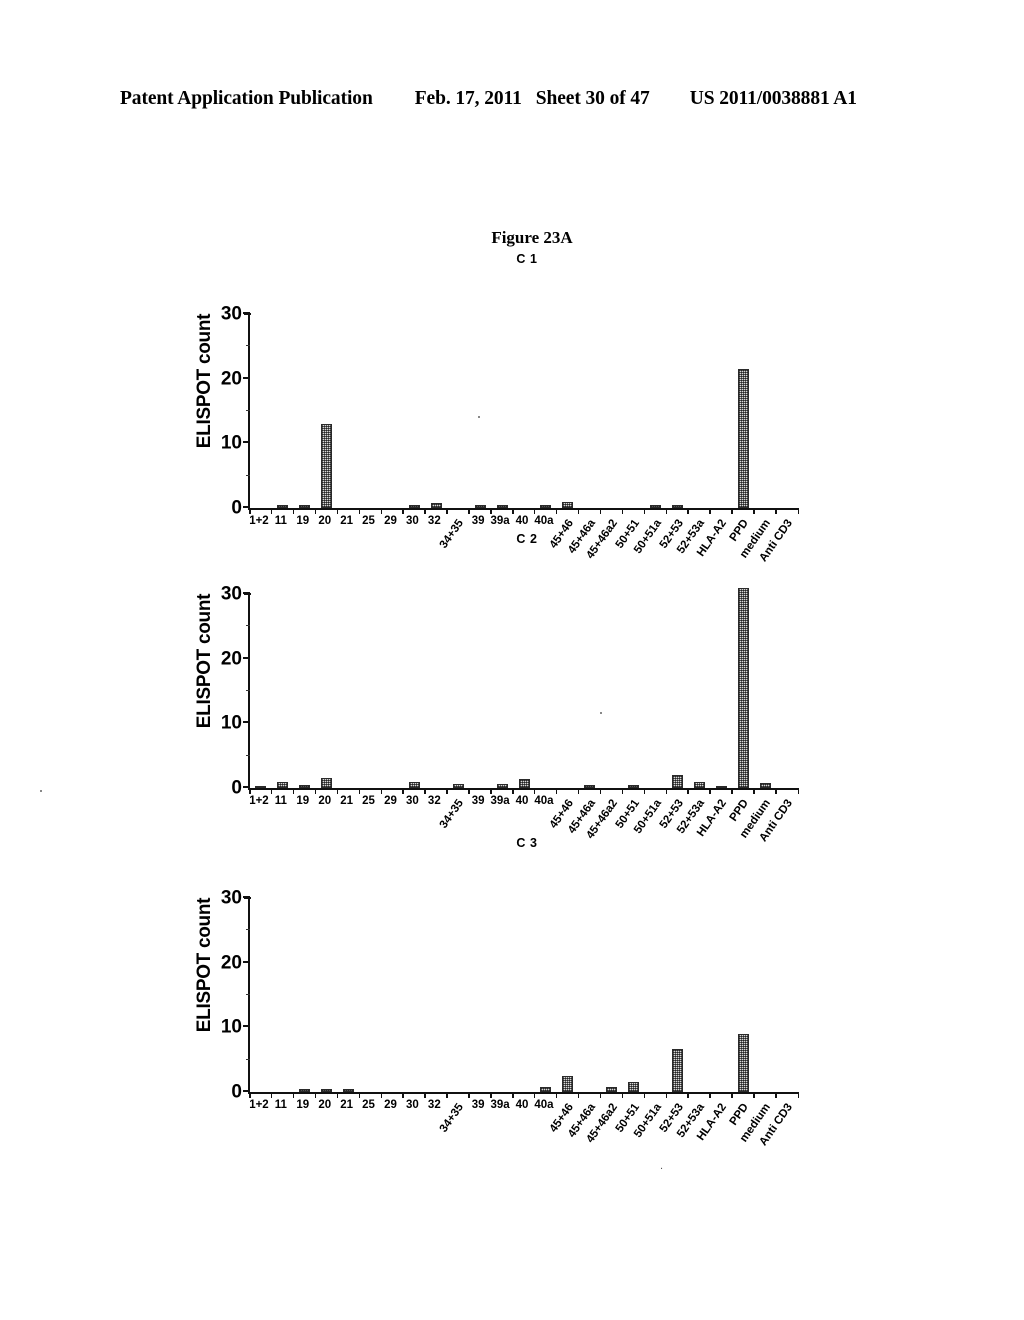 The image size is (1024, 1320). What do you see at coordinates (521, 997) in the screenshot?
I see `chart-c3-plot-area` at bounding box center [521, 997].